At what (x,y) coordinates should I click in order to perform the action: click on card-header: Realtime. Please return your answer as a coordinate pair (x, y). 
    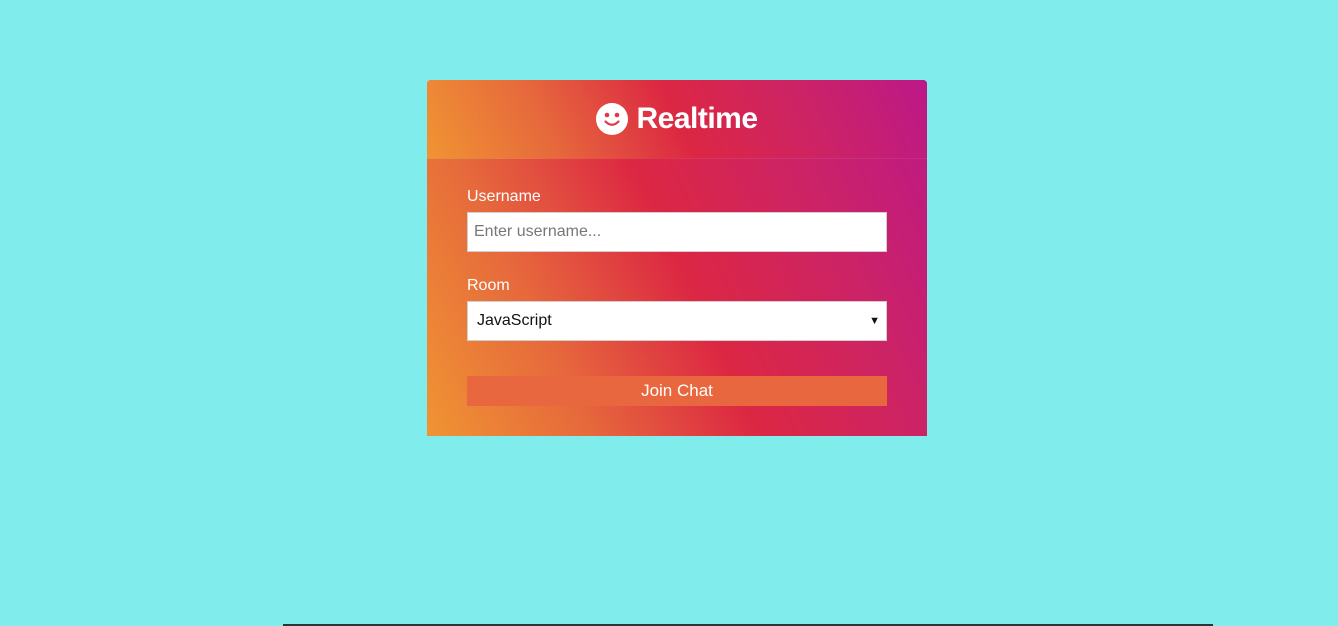
    Looking at the image, I should click on (677, 119).